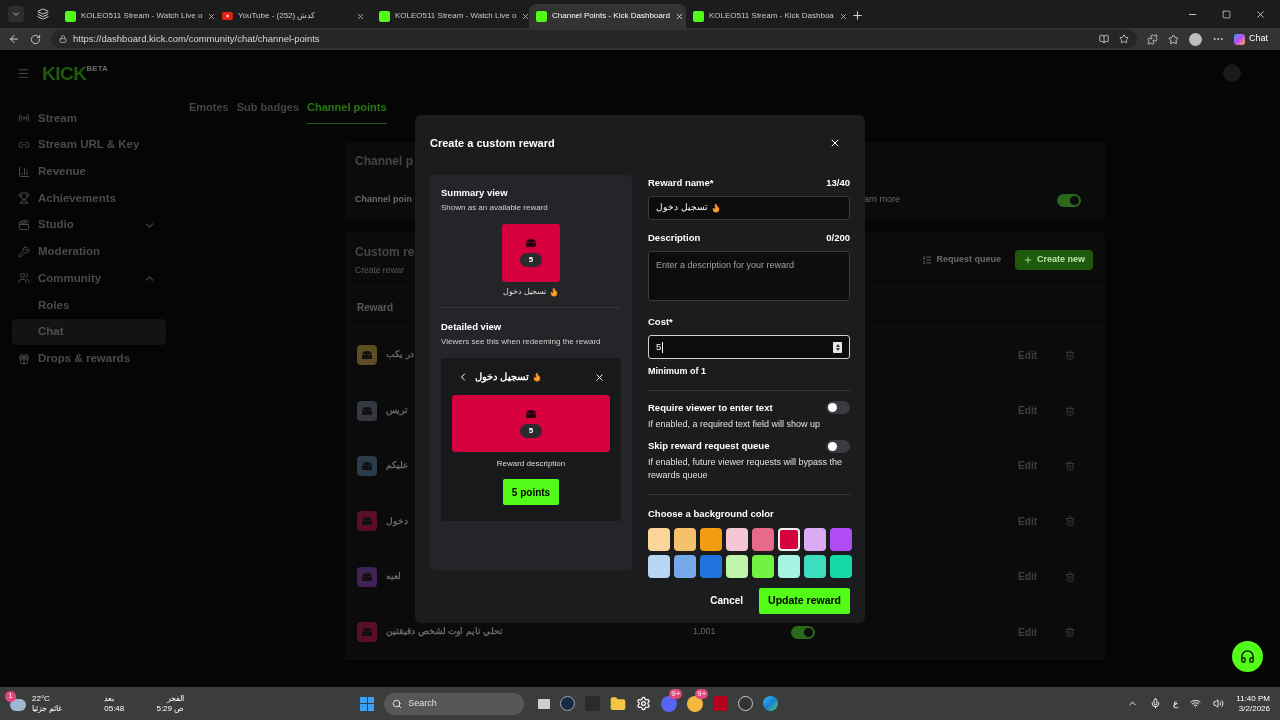 This screenshot has height=720, width=1280. Describe the element at coordinates (1253, 698) in the screenshot. I see `clock-time: 11:40 PM` at that location.